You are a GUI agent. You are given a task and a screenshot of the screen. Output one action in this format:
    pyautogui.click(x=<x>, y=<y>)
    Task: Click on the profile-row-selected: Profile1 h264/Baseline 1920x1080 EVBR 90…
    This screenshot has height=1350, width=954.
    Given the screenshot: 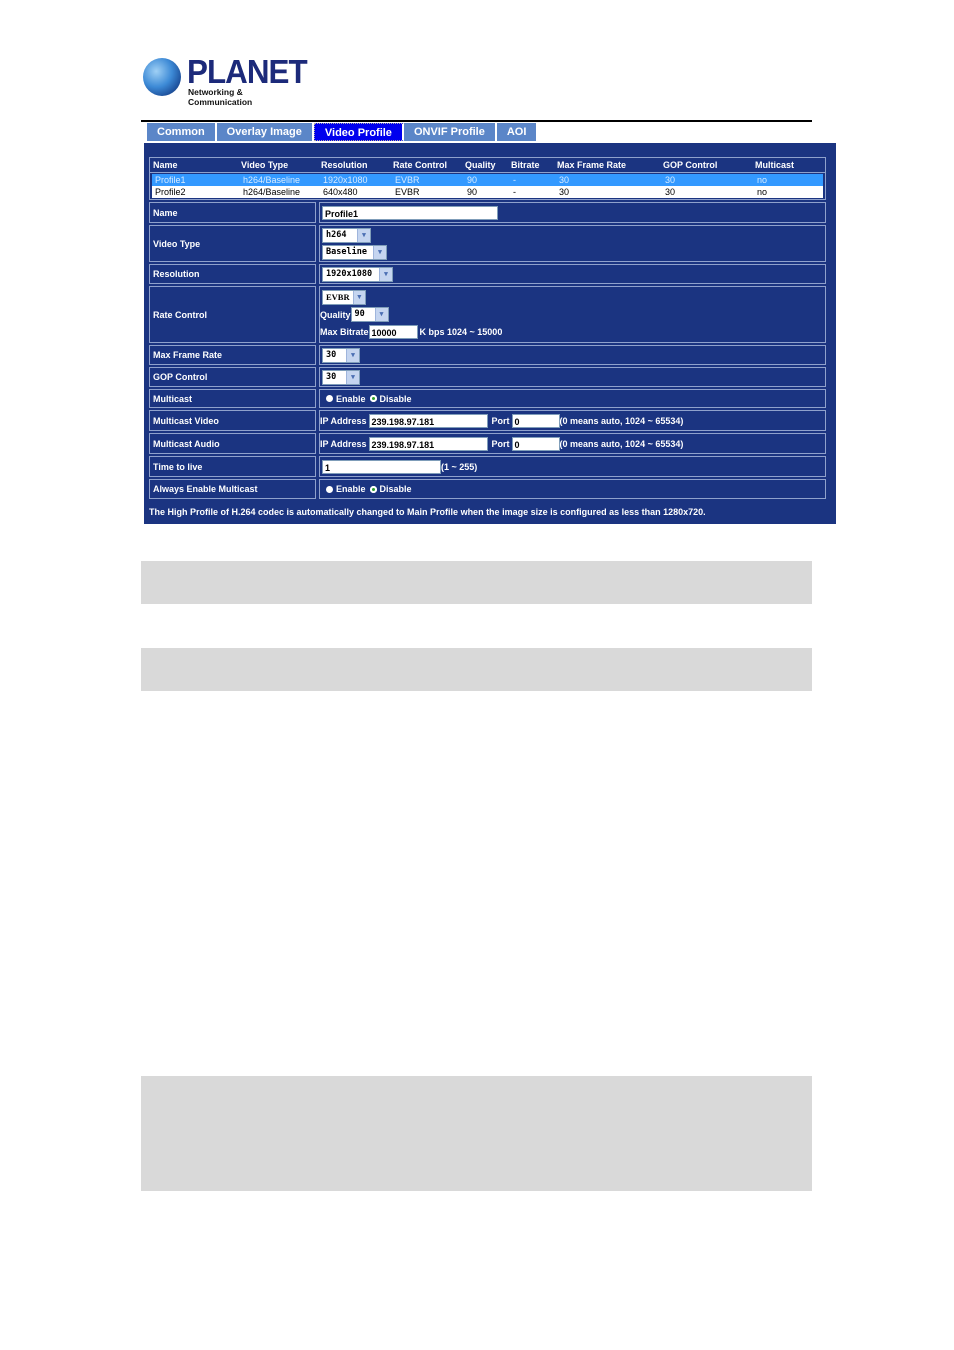 What is the action you would take?
    pyautogui.click(x=487, y=180)
    